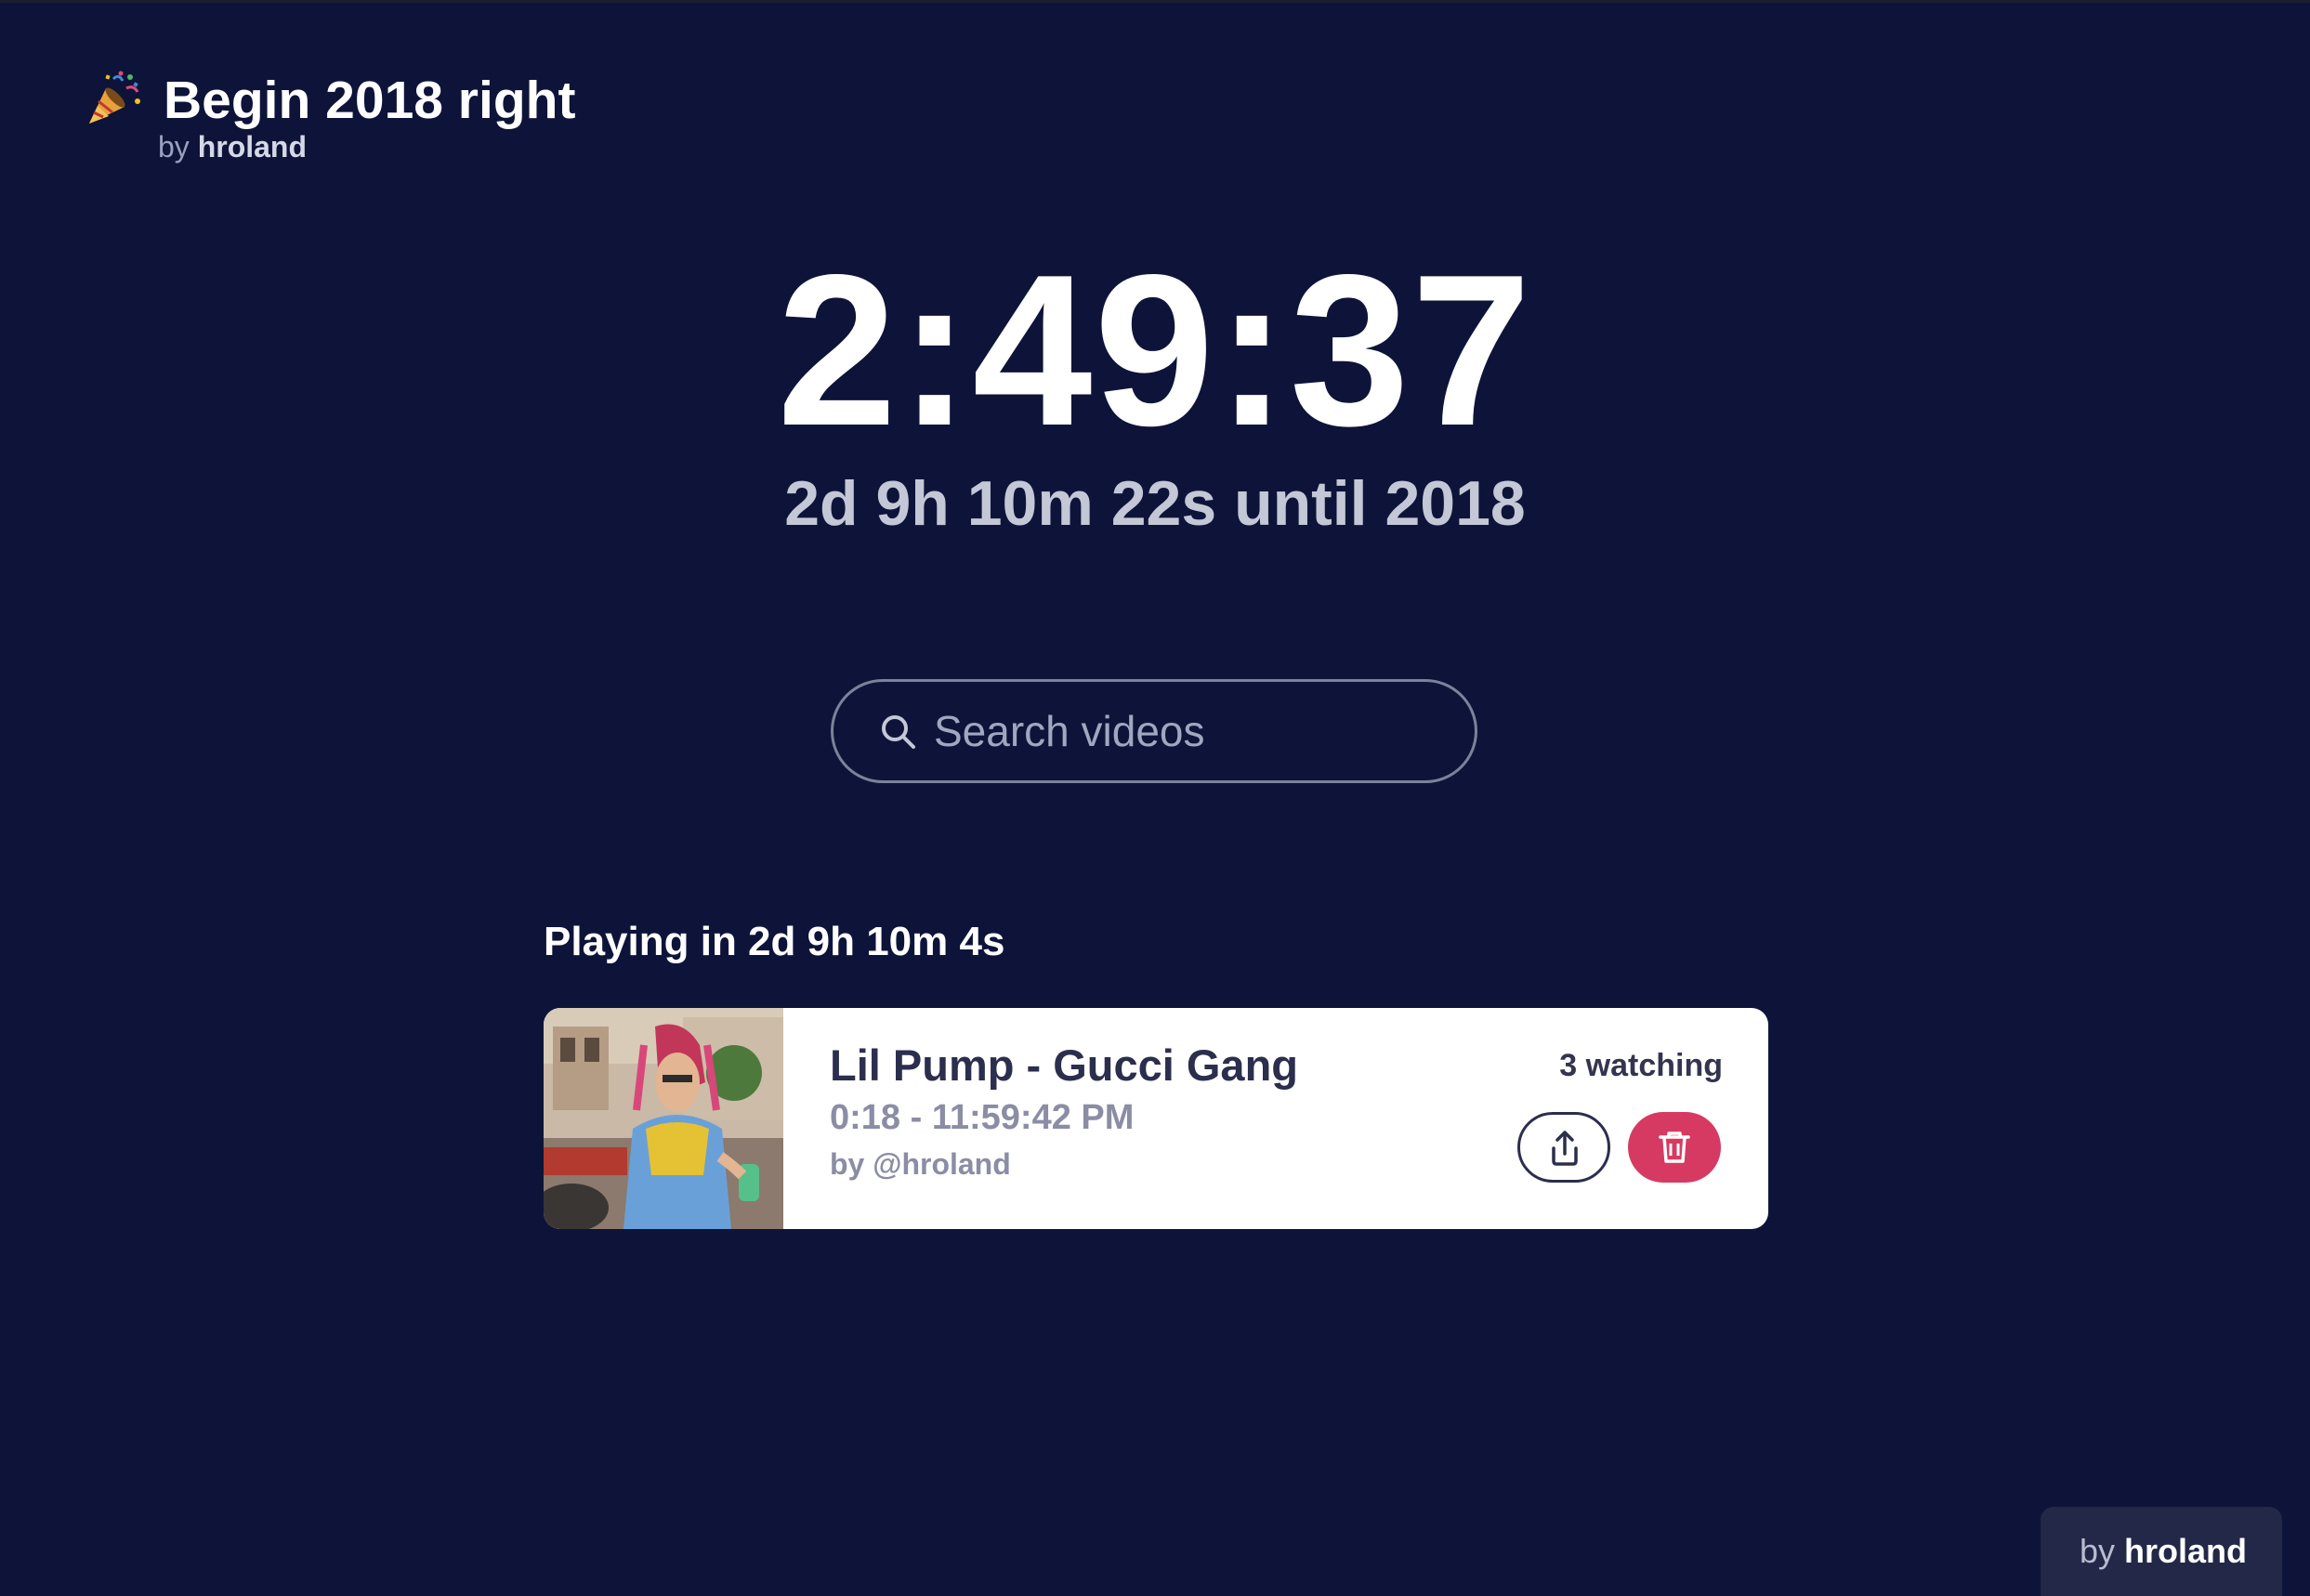 The height and width of the screenshot is (1596, 2310). I want to click on search-icon, so click(898, 732).